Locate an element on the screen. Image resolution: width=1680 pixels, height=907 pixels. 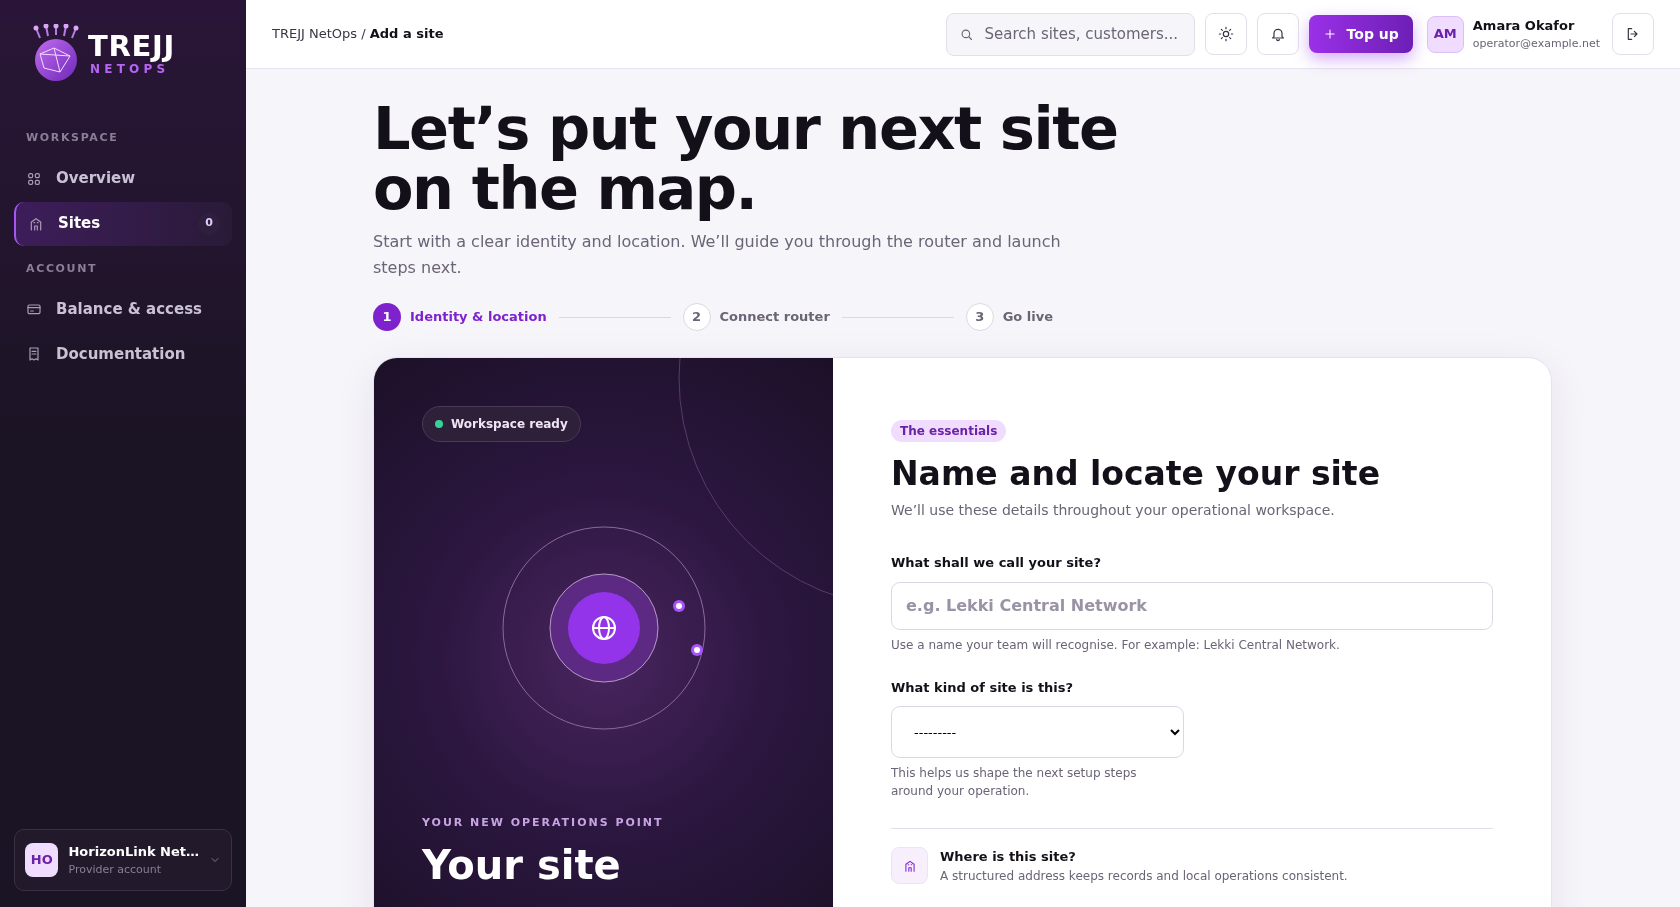
name-input-field: e.g. Lekki Central Network is located at coordinates (1192, 605).